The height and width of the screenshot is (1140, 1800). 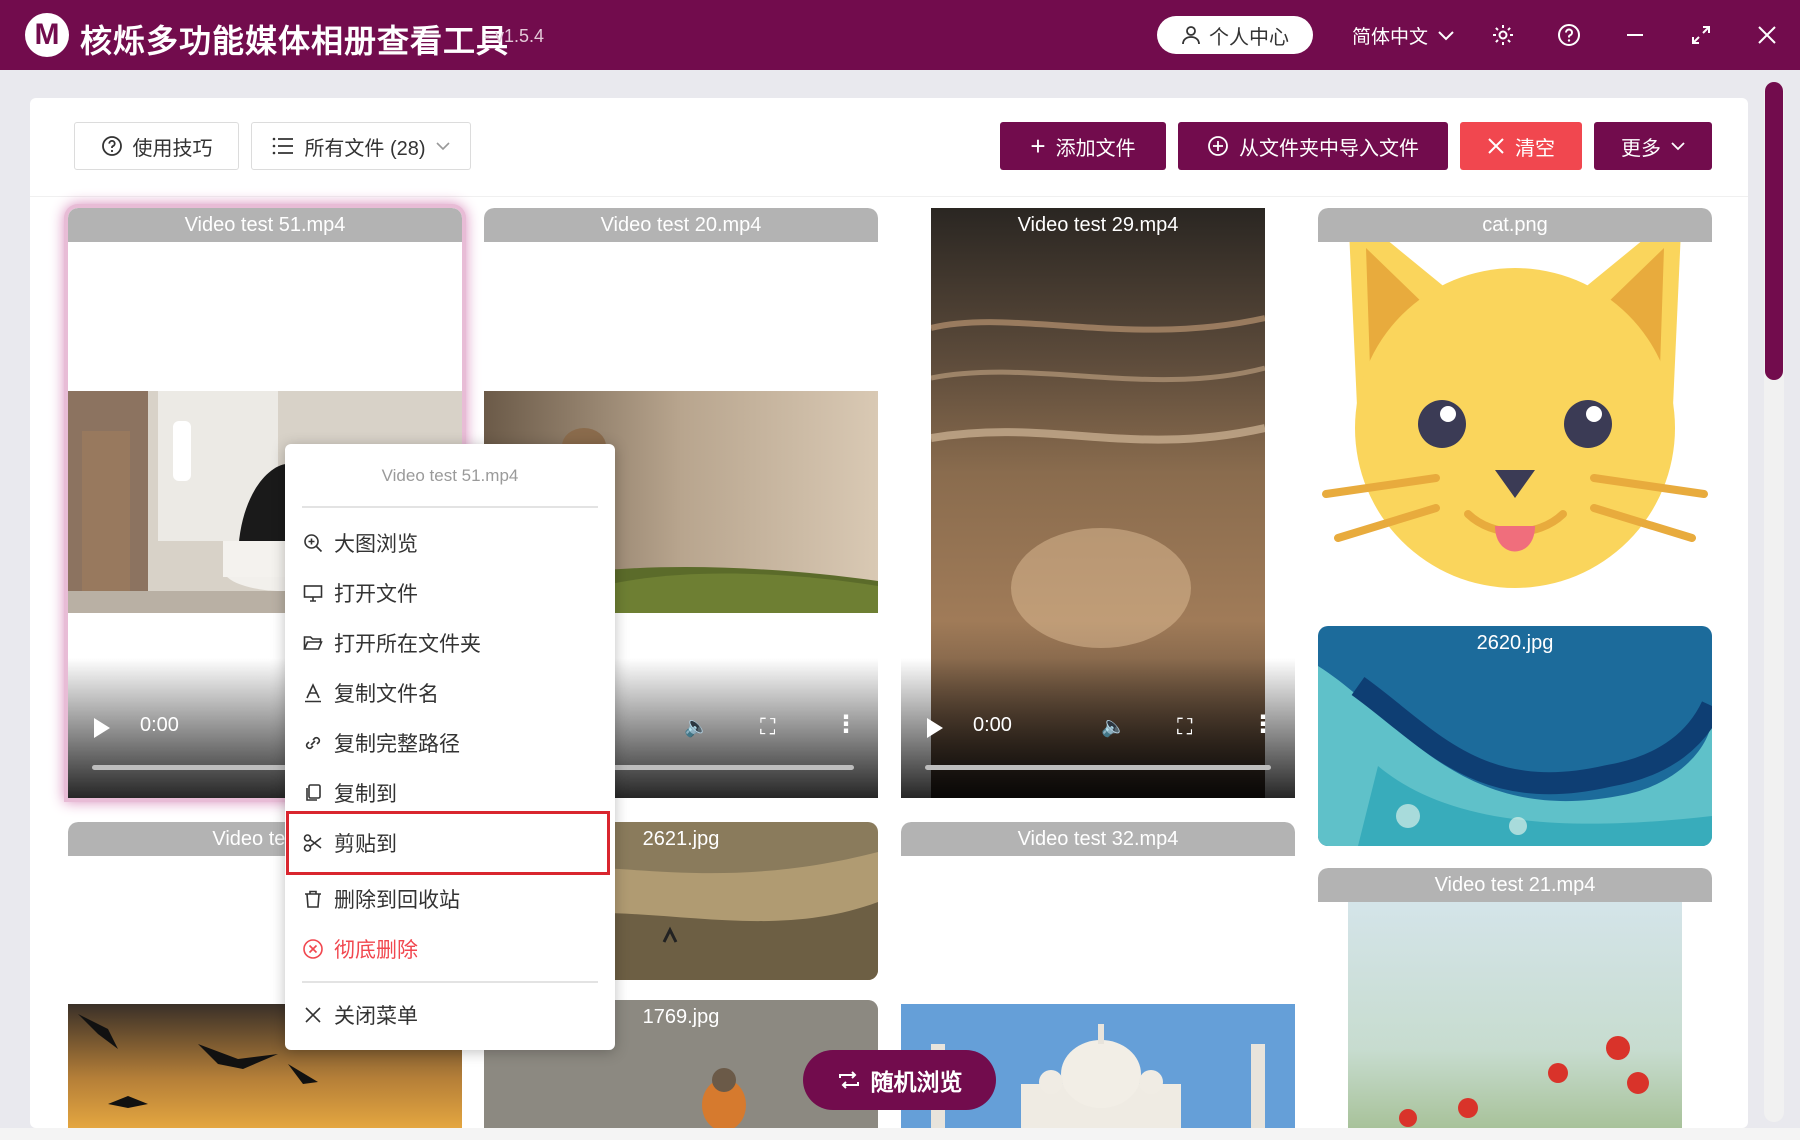 What do you see at coordinates (313, 693) in the screenshot?
I see `text-icon` at bounding box center [313, 693].